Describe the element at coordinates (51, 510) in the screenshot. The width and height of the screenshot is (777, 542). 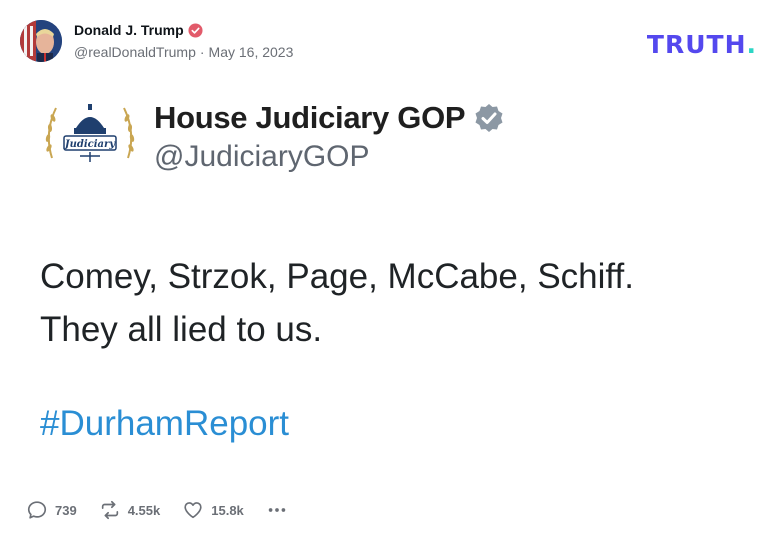
I see `reply-button: 739` at that location.